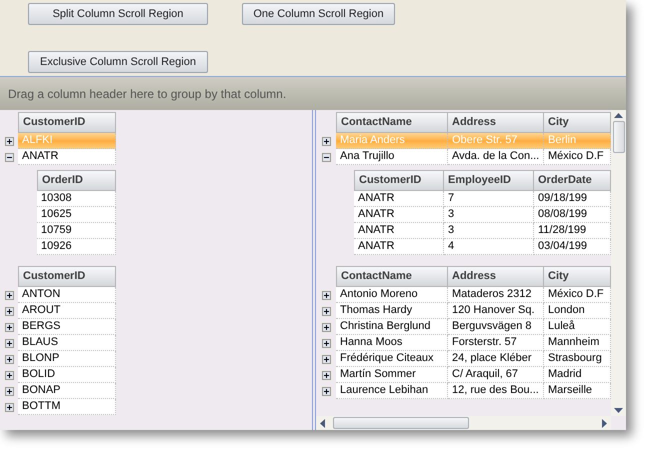 Image resolution: width=648 pixels, height=452 pixels. I want to click on grid-row: Martín Sommer C/ Araquil, 67 Madrid, so click(473, 375).